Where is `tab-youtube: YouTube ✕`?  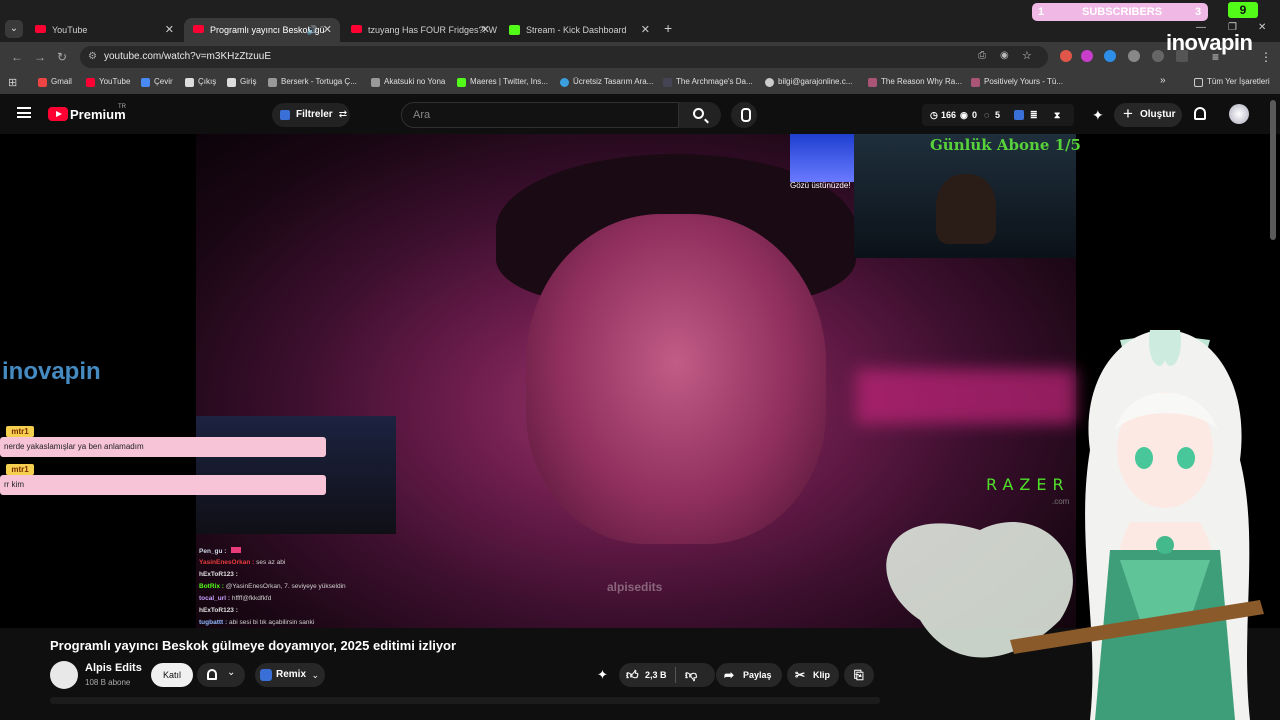 tab-youtube: YouTube ✕ is located at coordinates (104, 30).